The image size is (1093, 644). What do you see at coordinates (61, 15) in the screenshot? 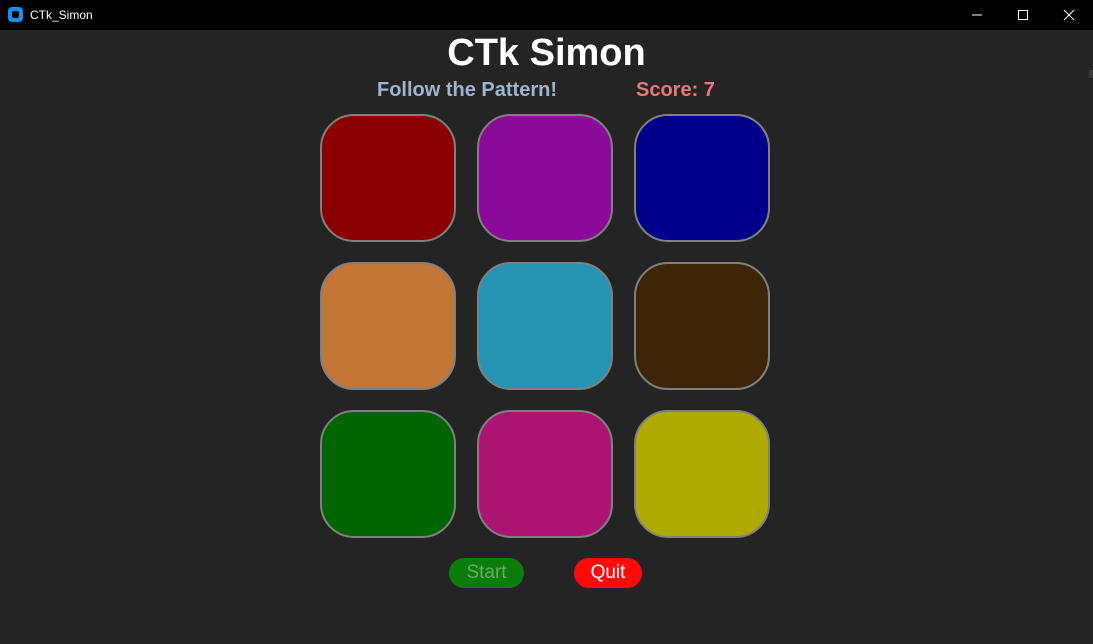
I see `window-title: CTk_Simon` at bounding box center [61, 15].